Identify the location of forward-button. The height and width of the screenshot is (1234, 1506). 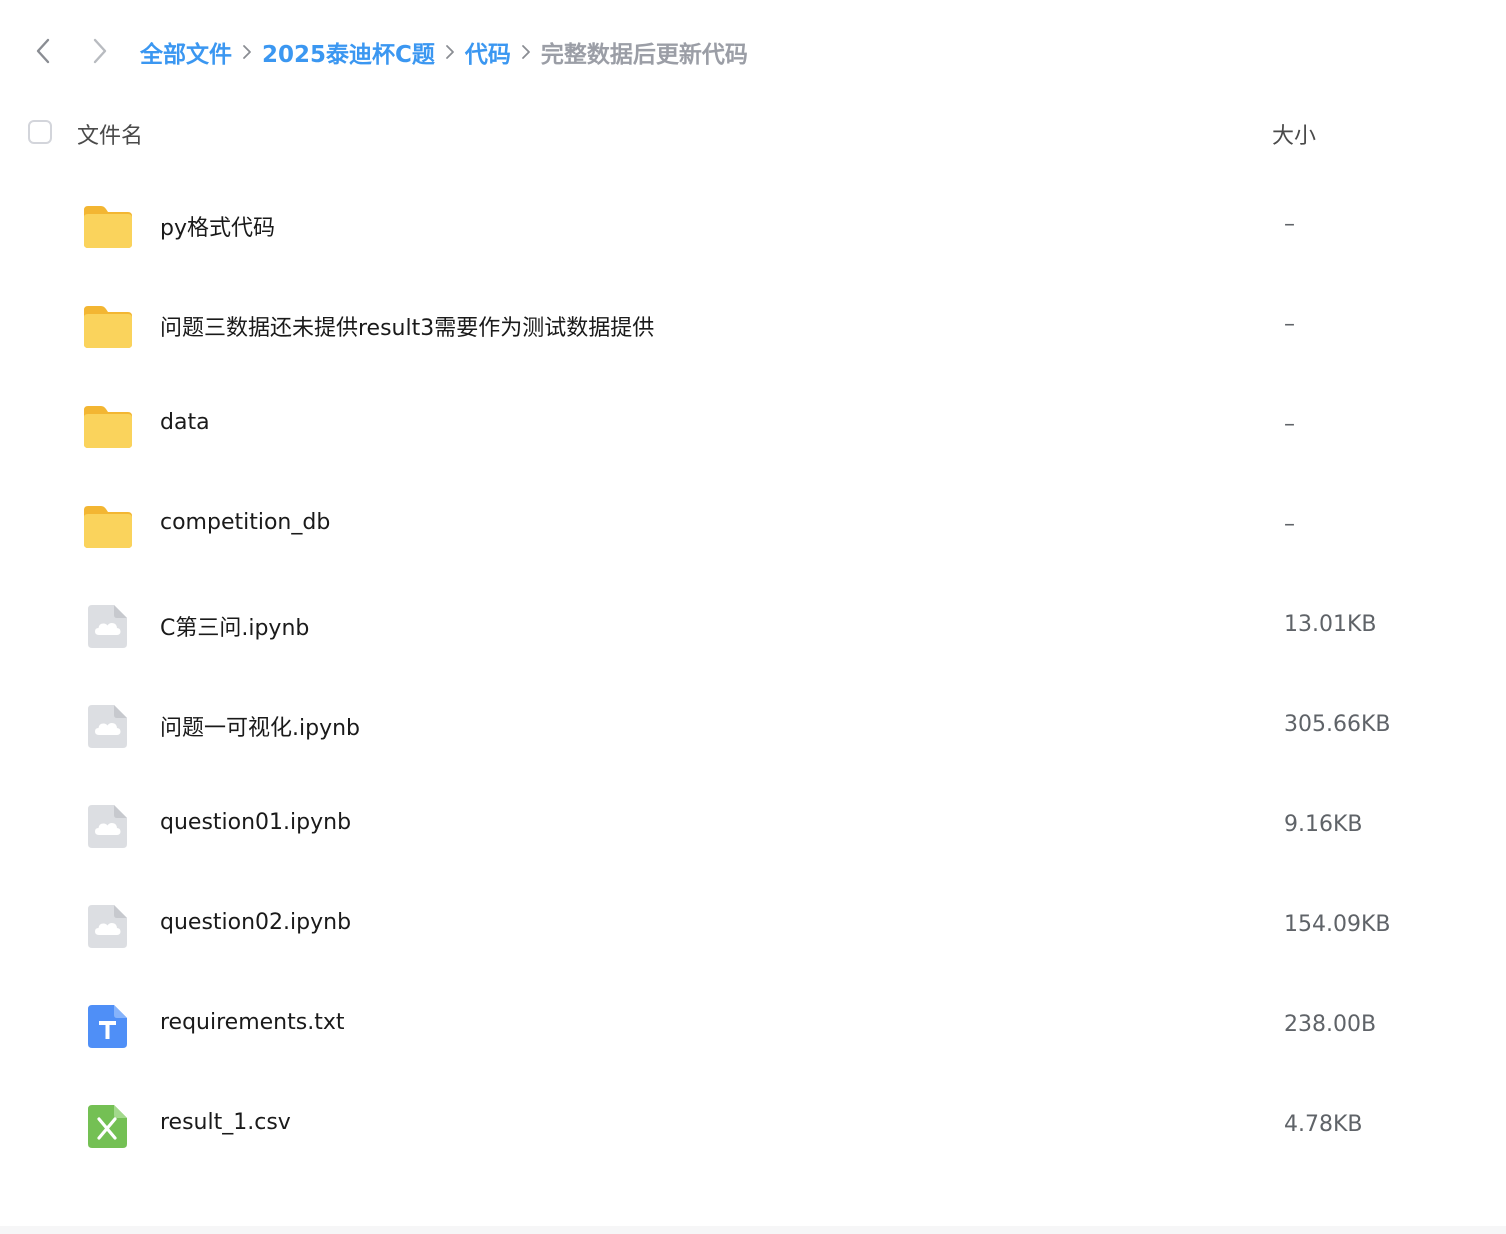
(100, 51).